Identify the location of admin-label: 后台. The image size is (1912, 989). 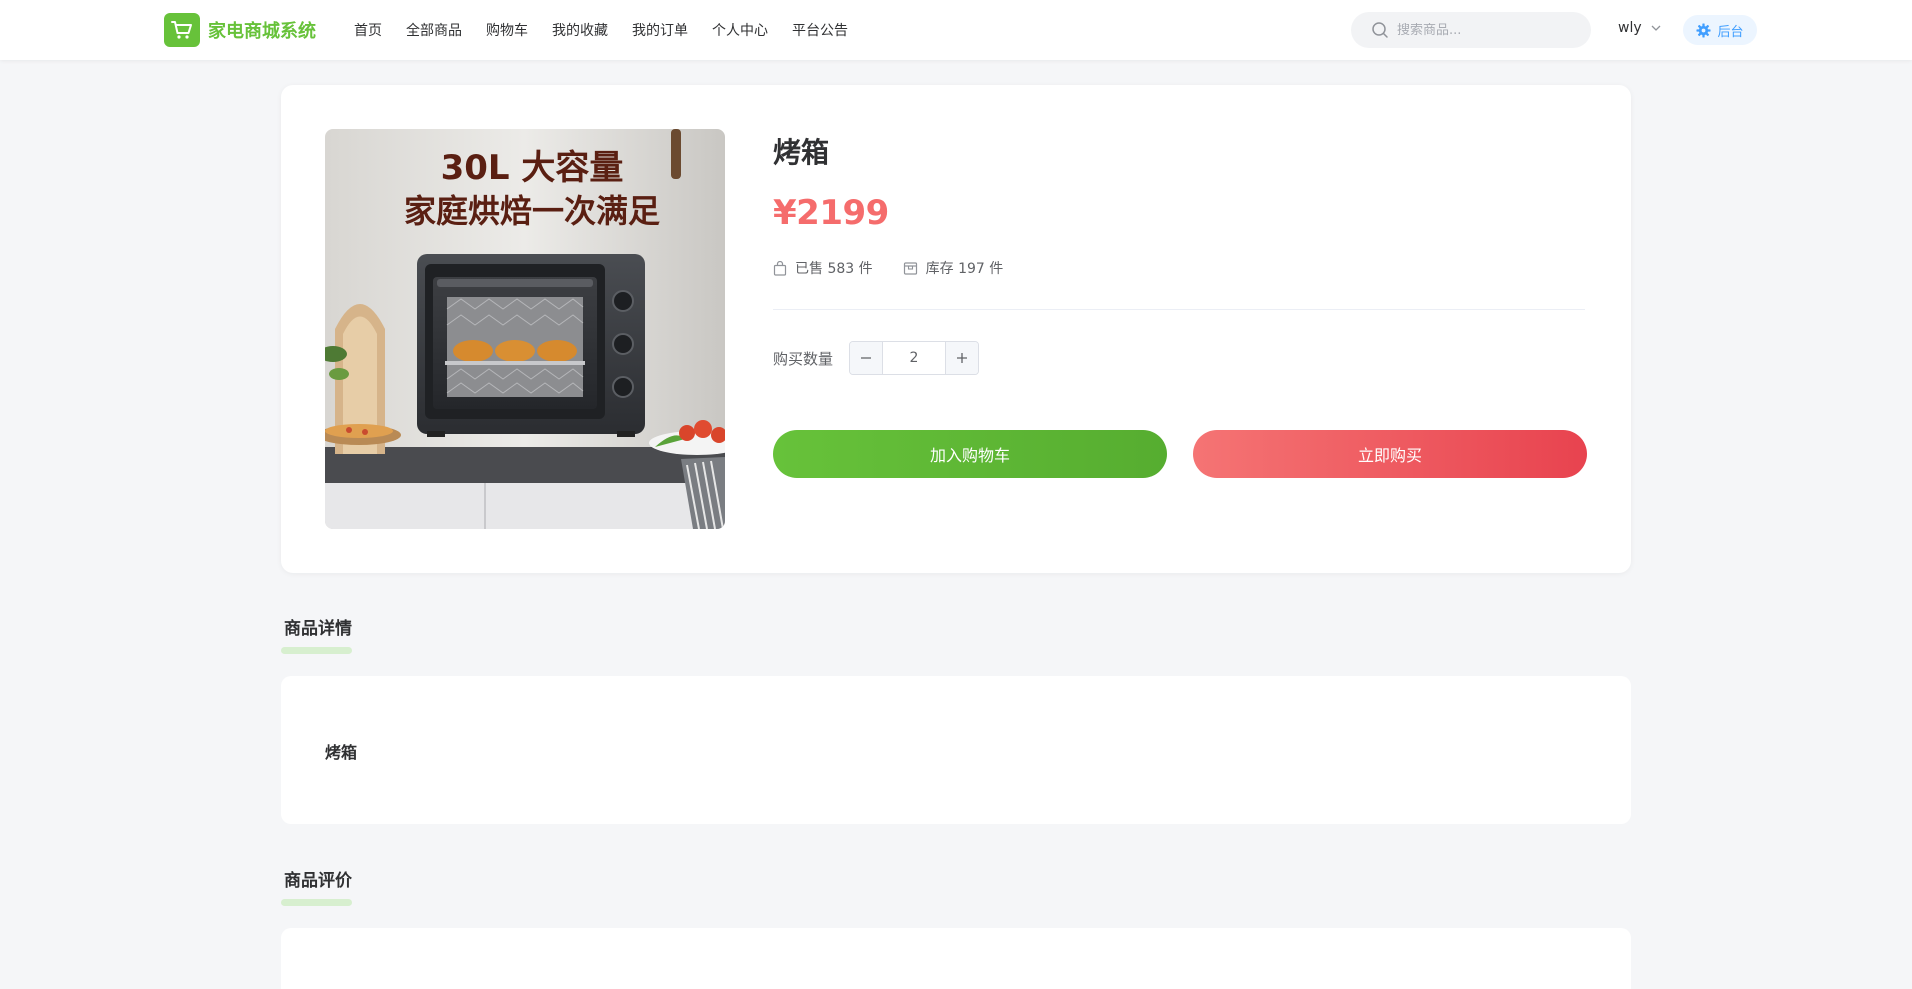
(1730, 32).